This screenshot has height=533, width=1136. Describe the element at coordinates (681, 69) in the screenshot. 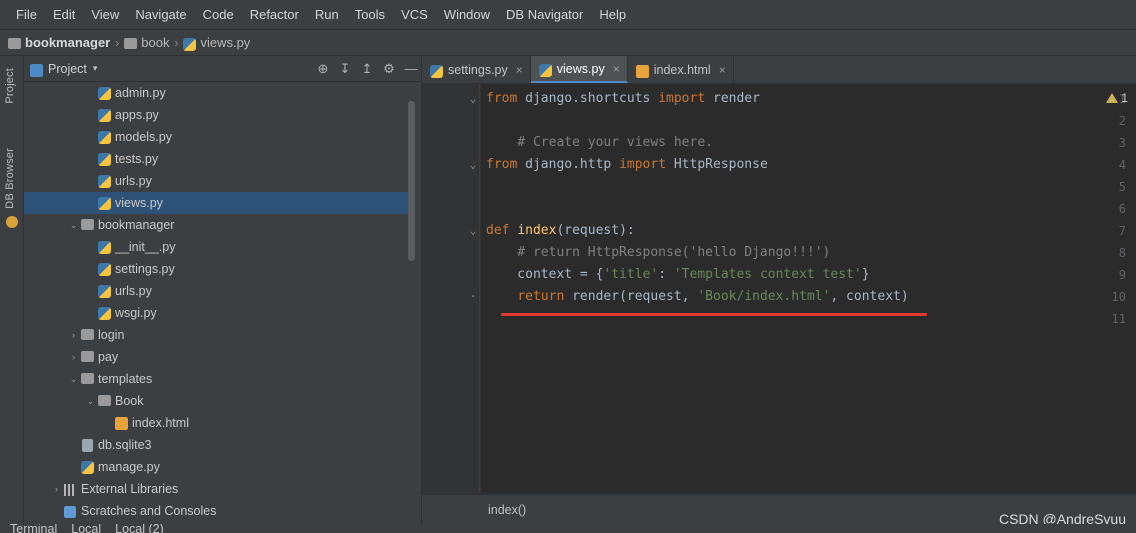

I see `editor-tab: index.html ×` at that location.